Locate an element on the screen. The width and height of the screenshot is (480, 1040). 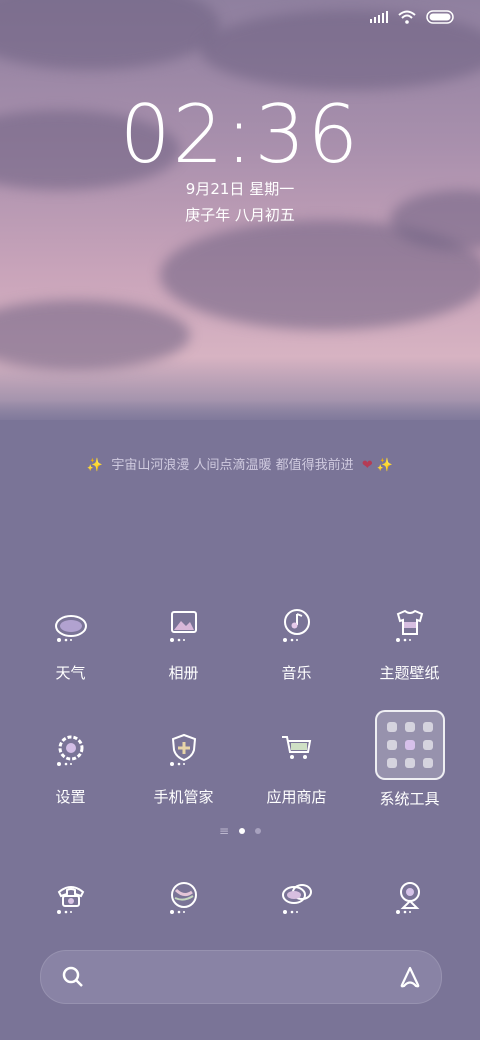
heart-icon: ❤ is located at coordinates (367, 465).